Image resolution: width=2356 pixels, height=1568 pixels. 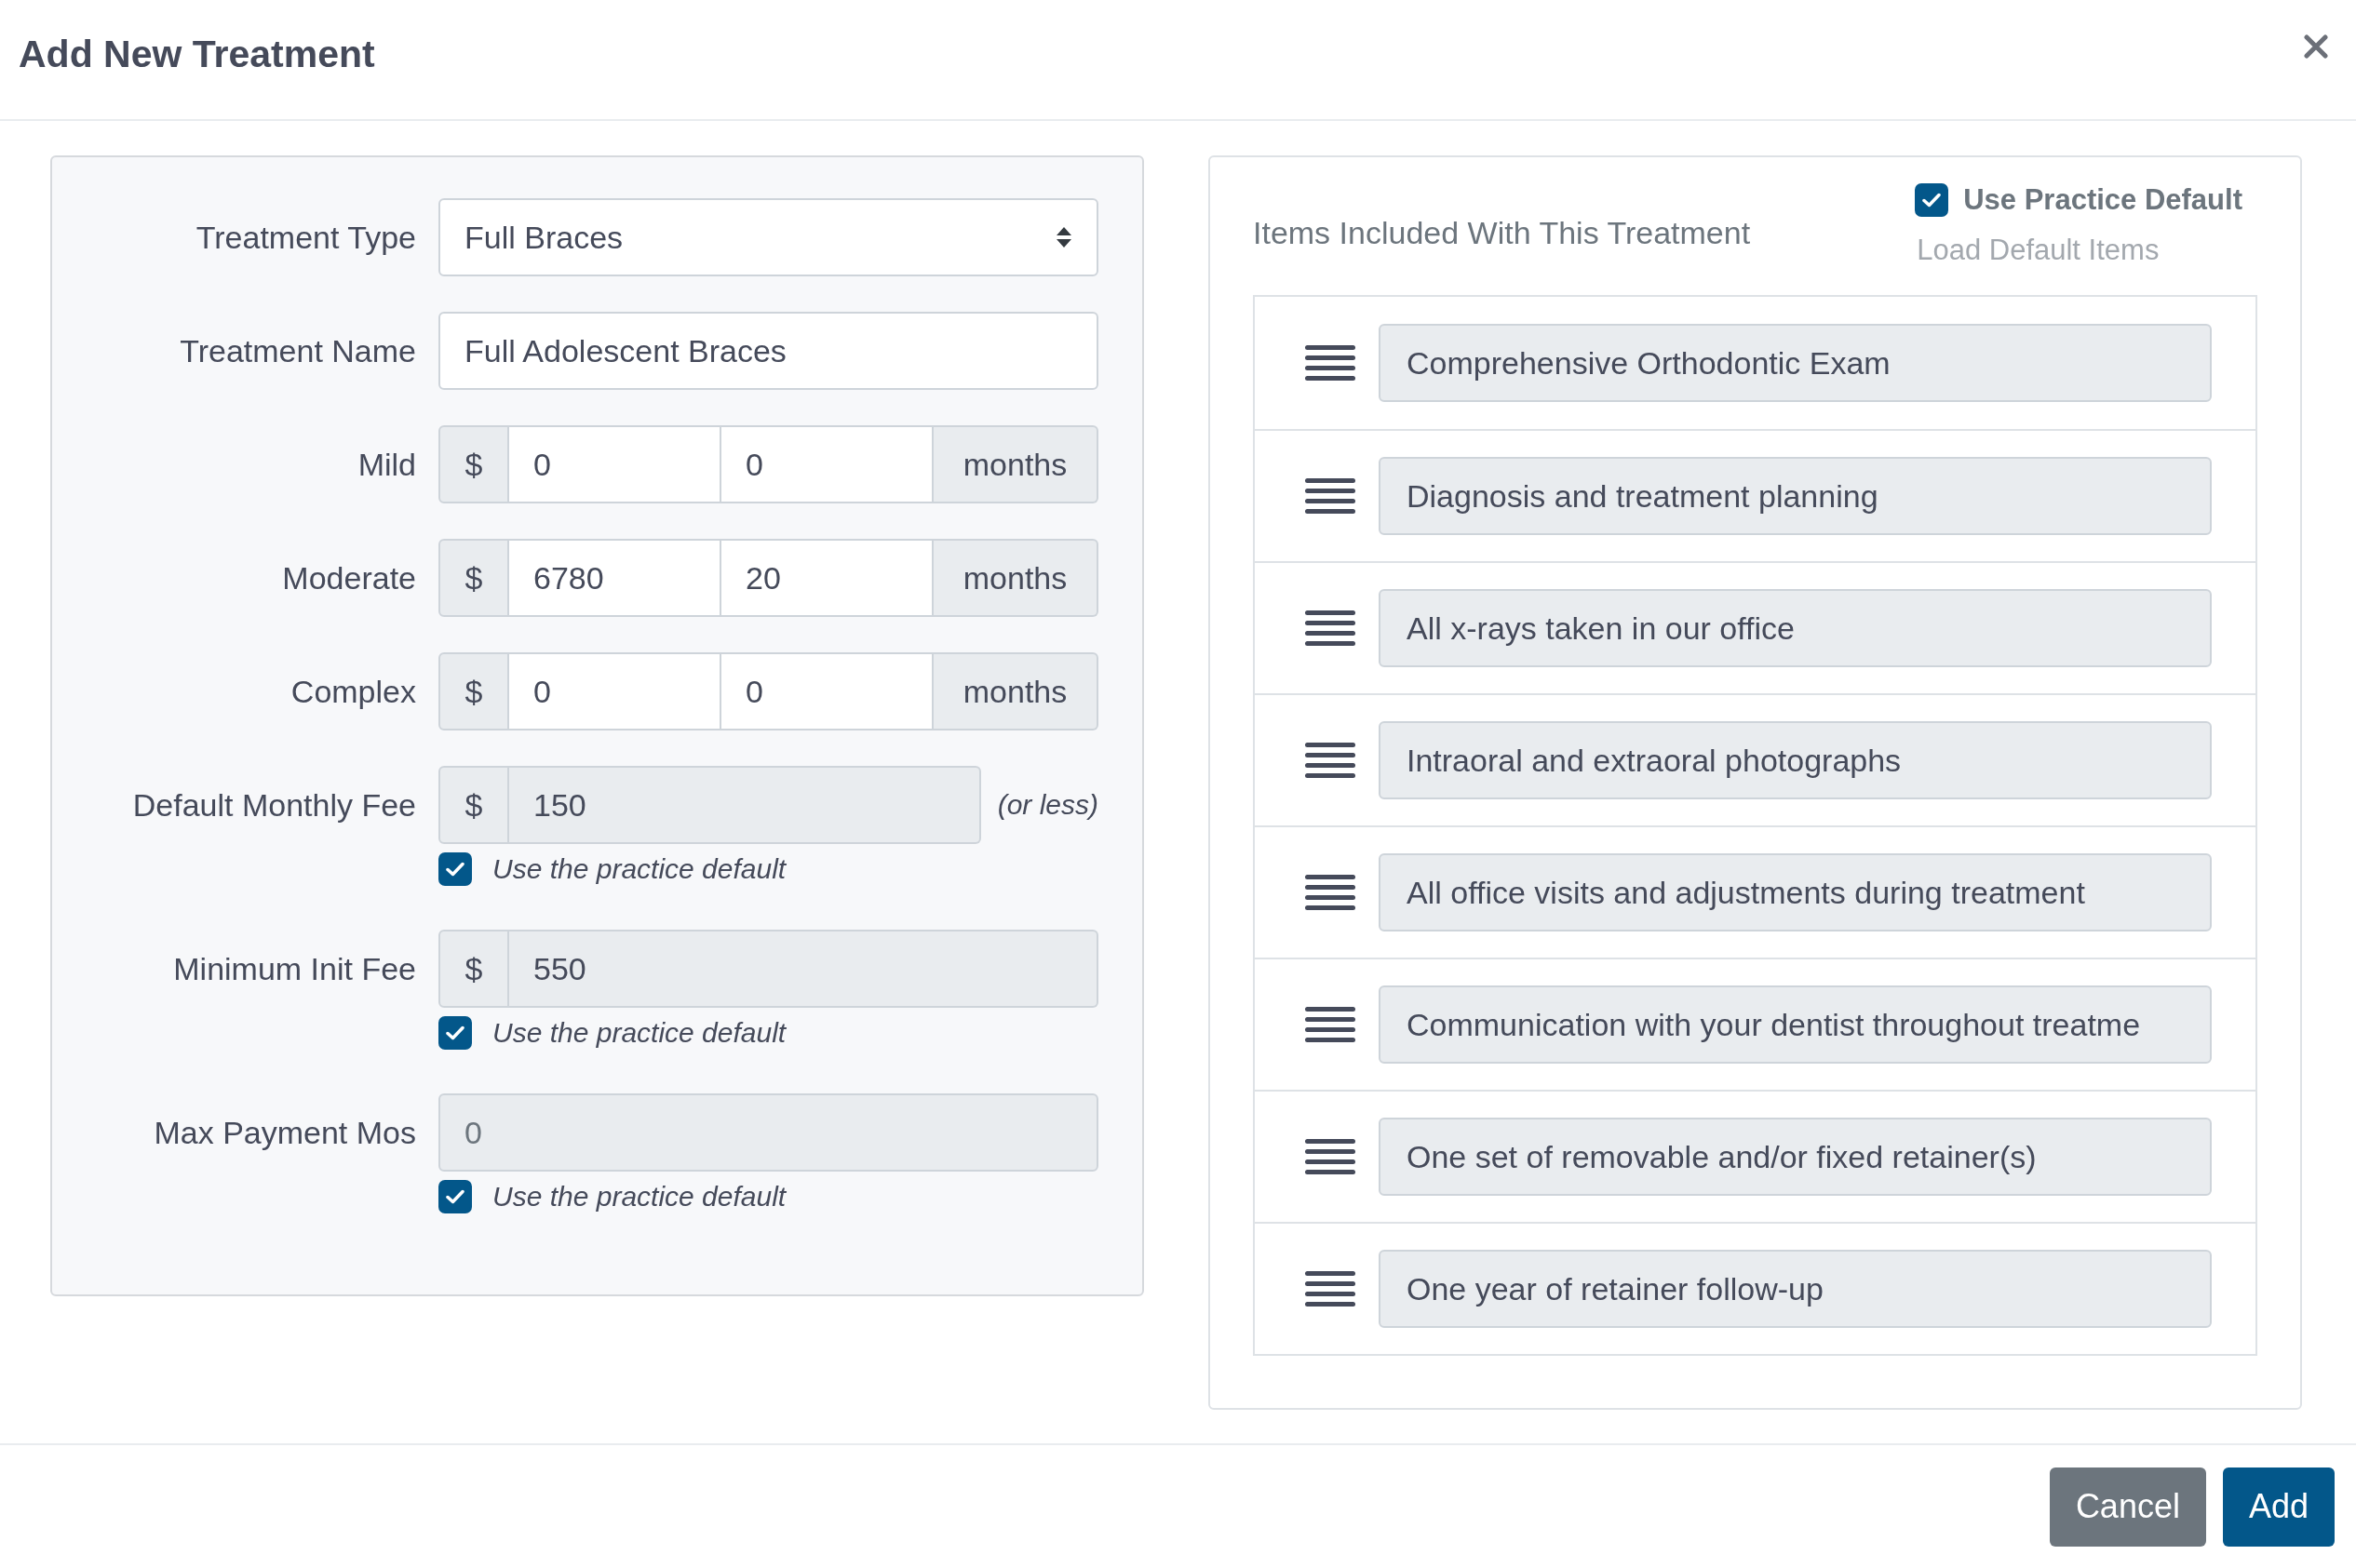 What do you see at coordinates (1795, 760) in the screenshot?
I see `item-field: Intraoral and extraoral photographs` at bounding box center [1795, 760].